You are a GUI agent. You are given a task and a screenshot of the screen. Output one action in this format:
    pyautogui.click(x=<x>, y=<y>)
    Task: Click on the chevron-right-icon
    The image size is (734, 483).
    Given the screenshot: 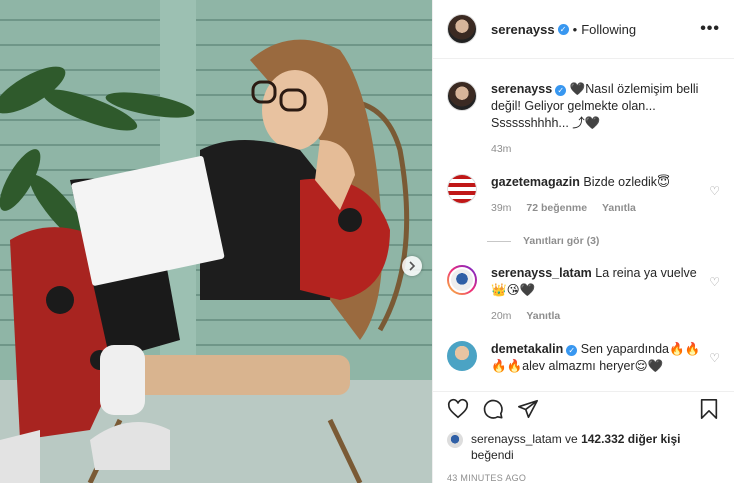 What is the action you would take?
    pyautogui.click(x=412, y=266)
    